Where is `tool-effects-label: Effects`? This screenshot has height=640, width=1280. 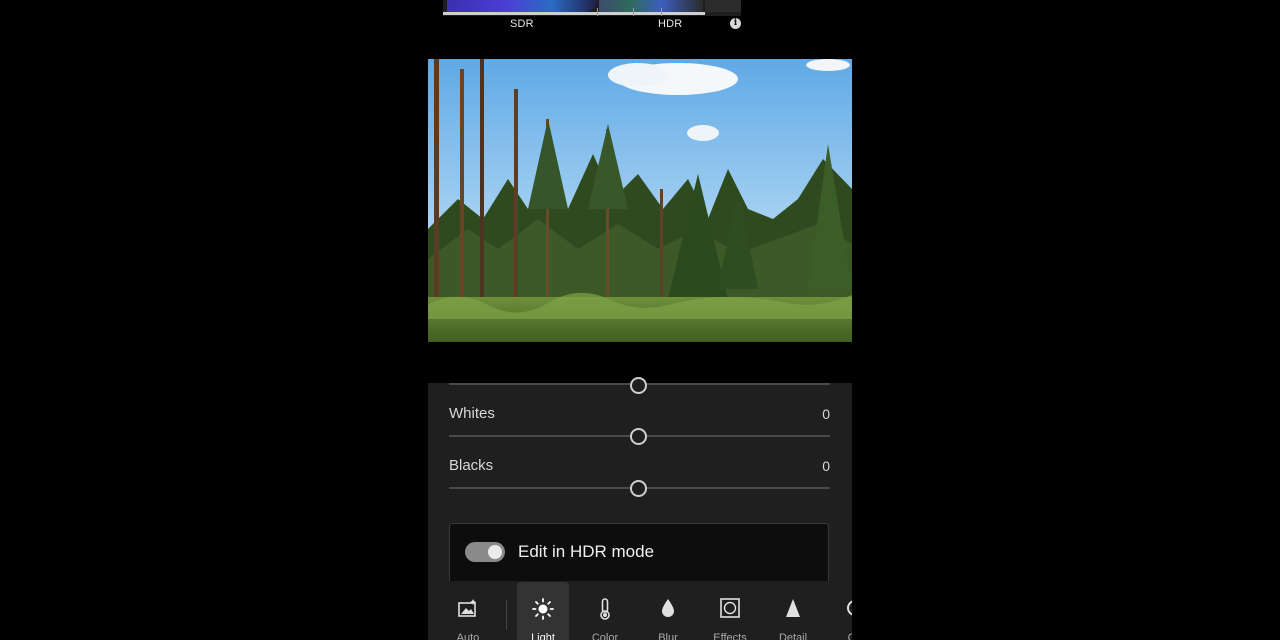
tool-effects-label: Effects is located at coordinates (730, 636).